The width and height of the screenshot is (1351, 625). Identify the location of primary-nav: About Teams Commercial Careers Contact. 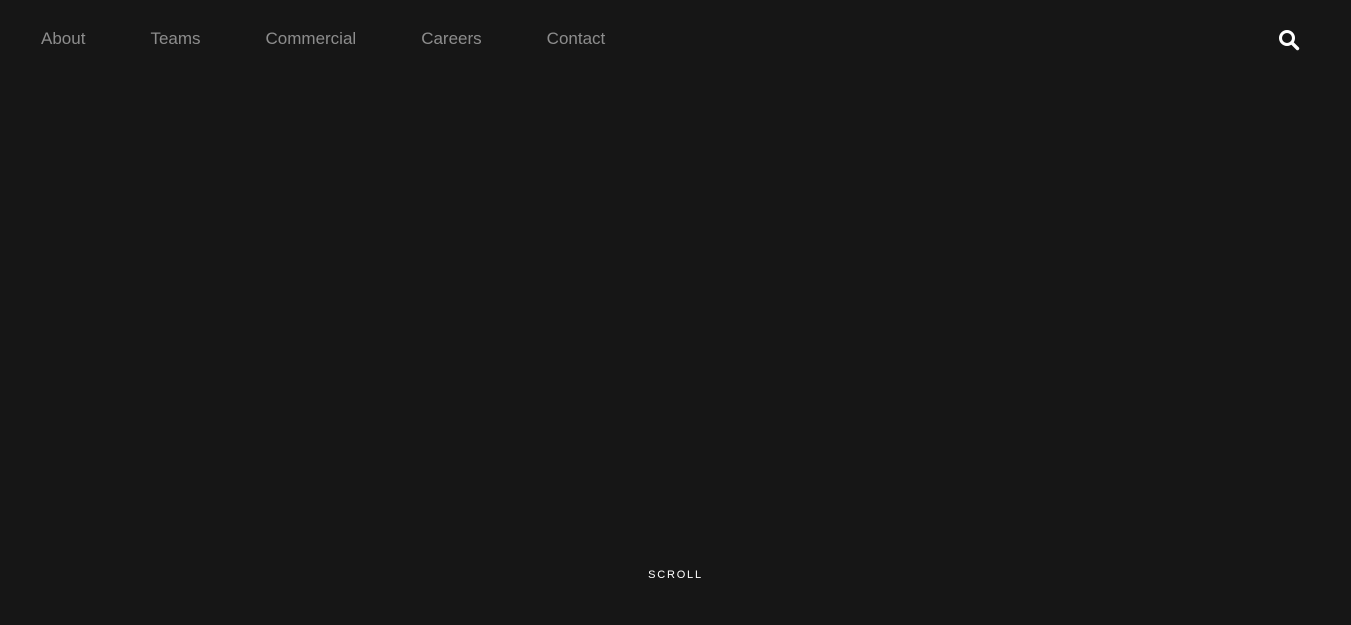
(323, 39).